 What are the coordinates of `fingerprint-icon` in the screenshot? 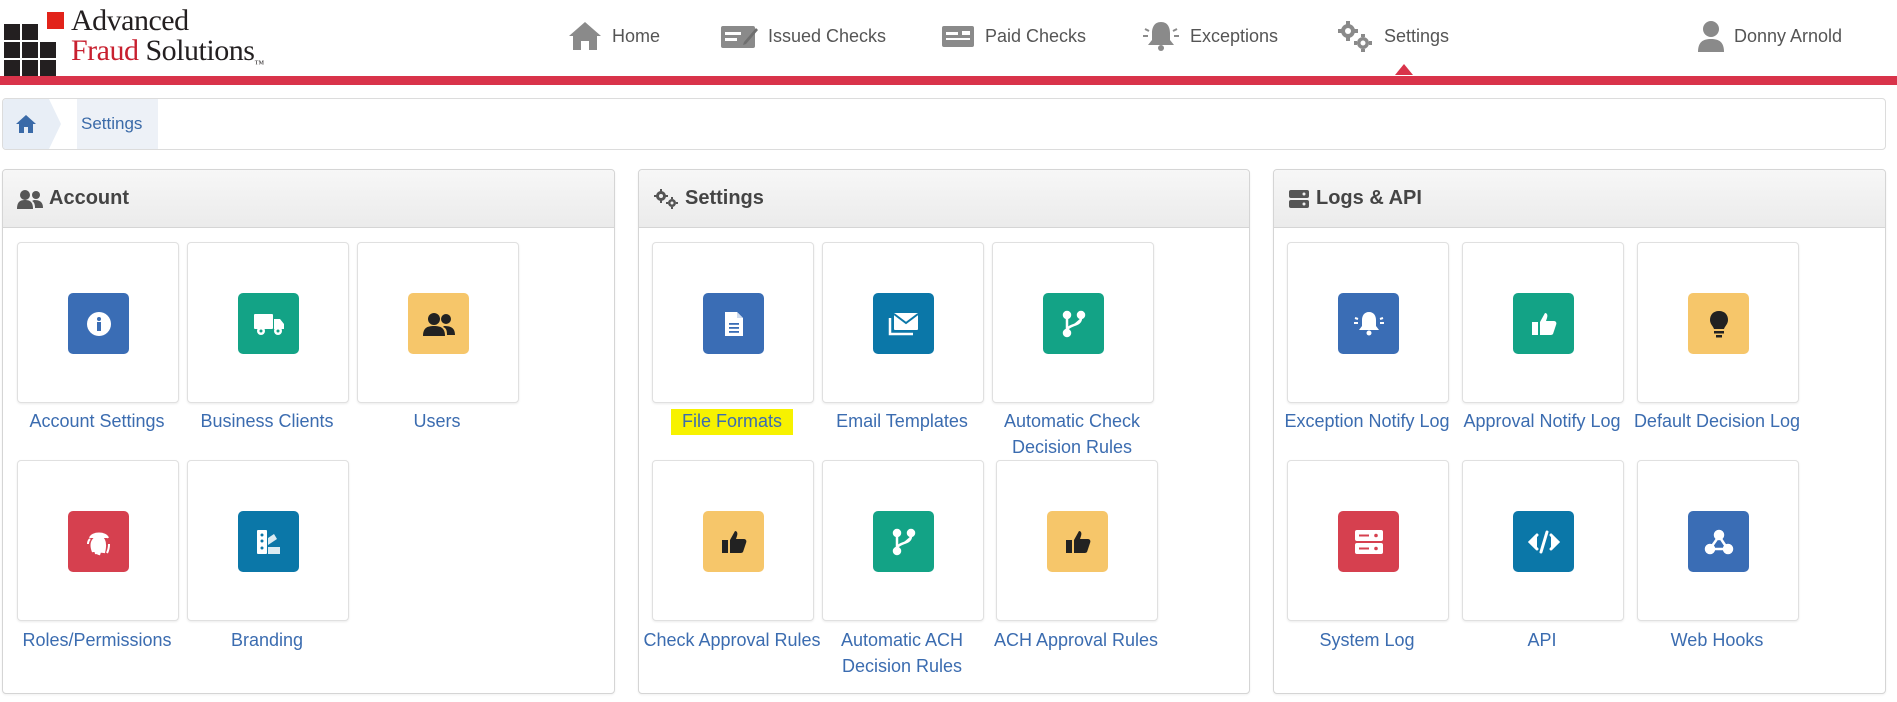 It's located at (98, 541).